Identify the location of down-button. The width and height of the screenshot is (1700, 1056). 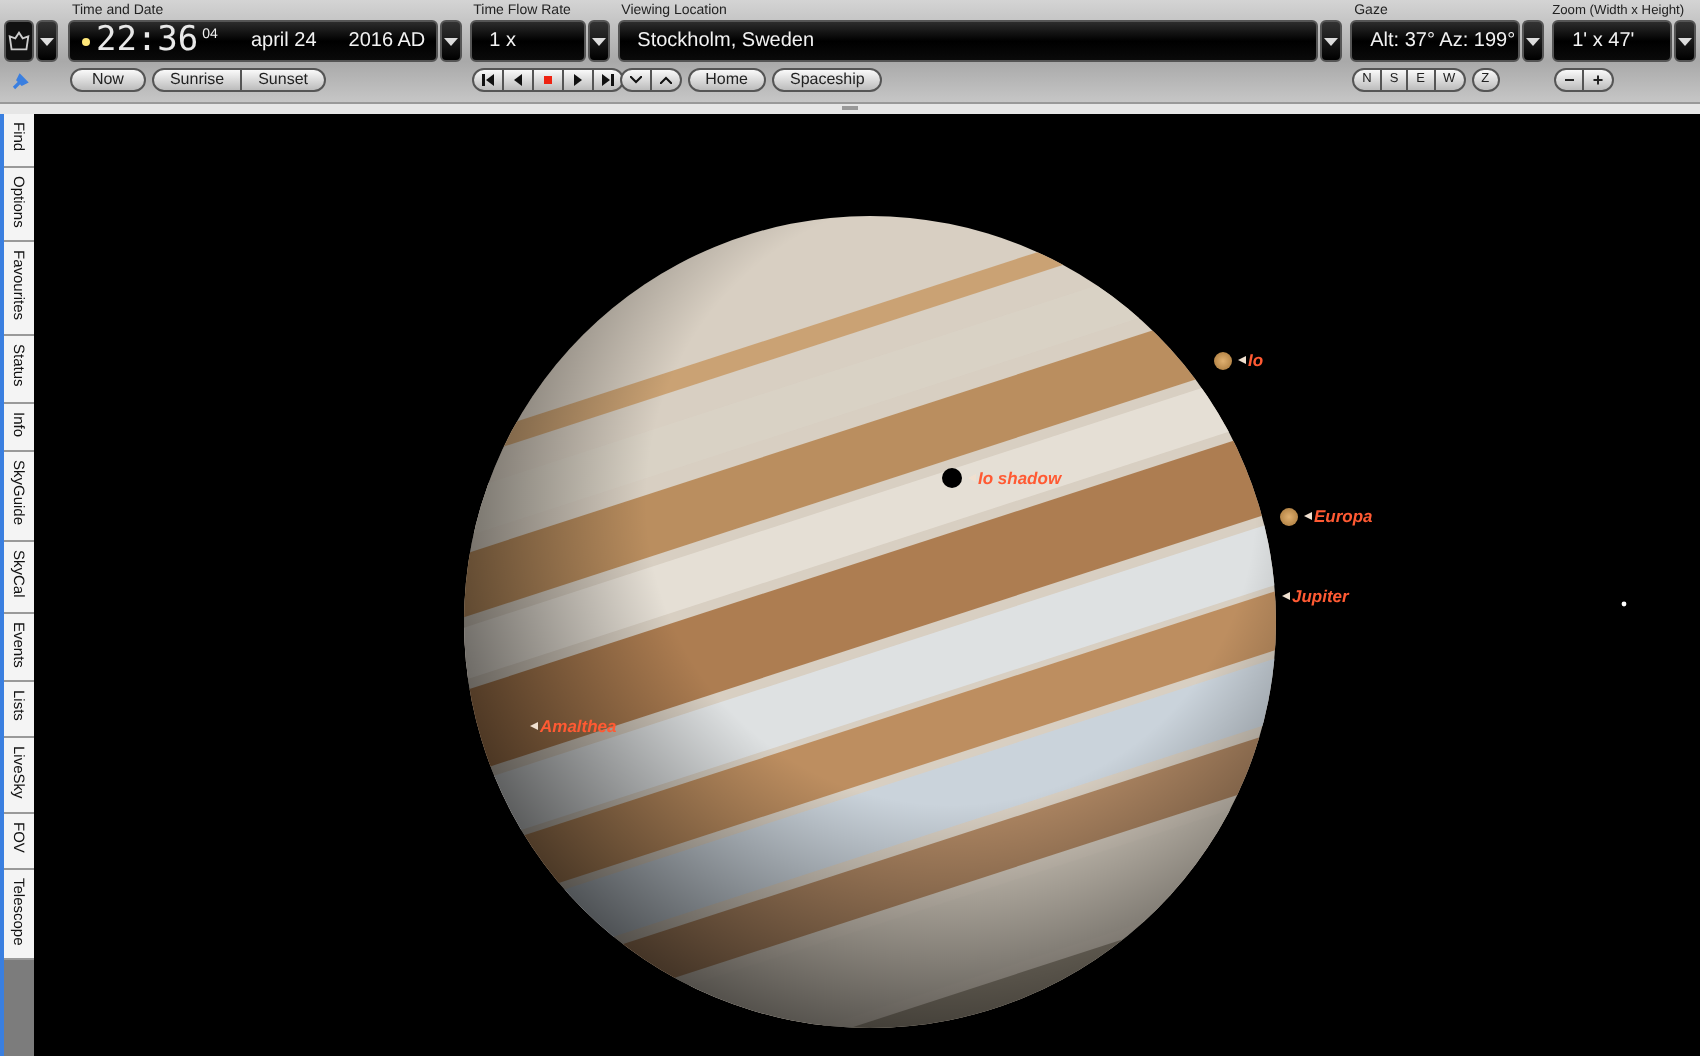
(635, 80).